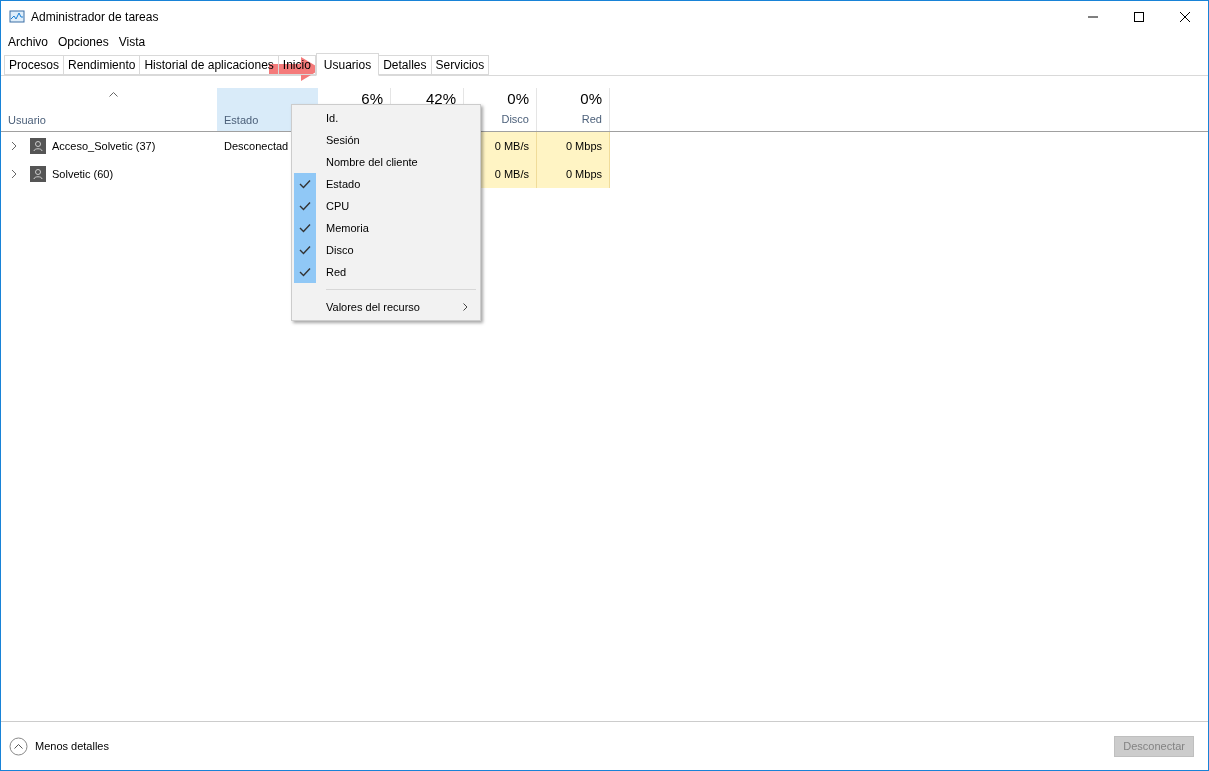 Image resolution: width=1209 pixels, height=771 pixels. Describe the element at coordinates (1139, 16) in the screenshot. I see `maximize-icon` at that location.